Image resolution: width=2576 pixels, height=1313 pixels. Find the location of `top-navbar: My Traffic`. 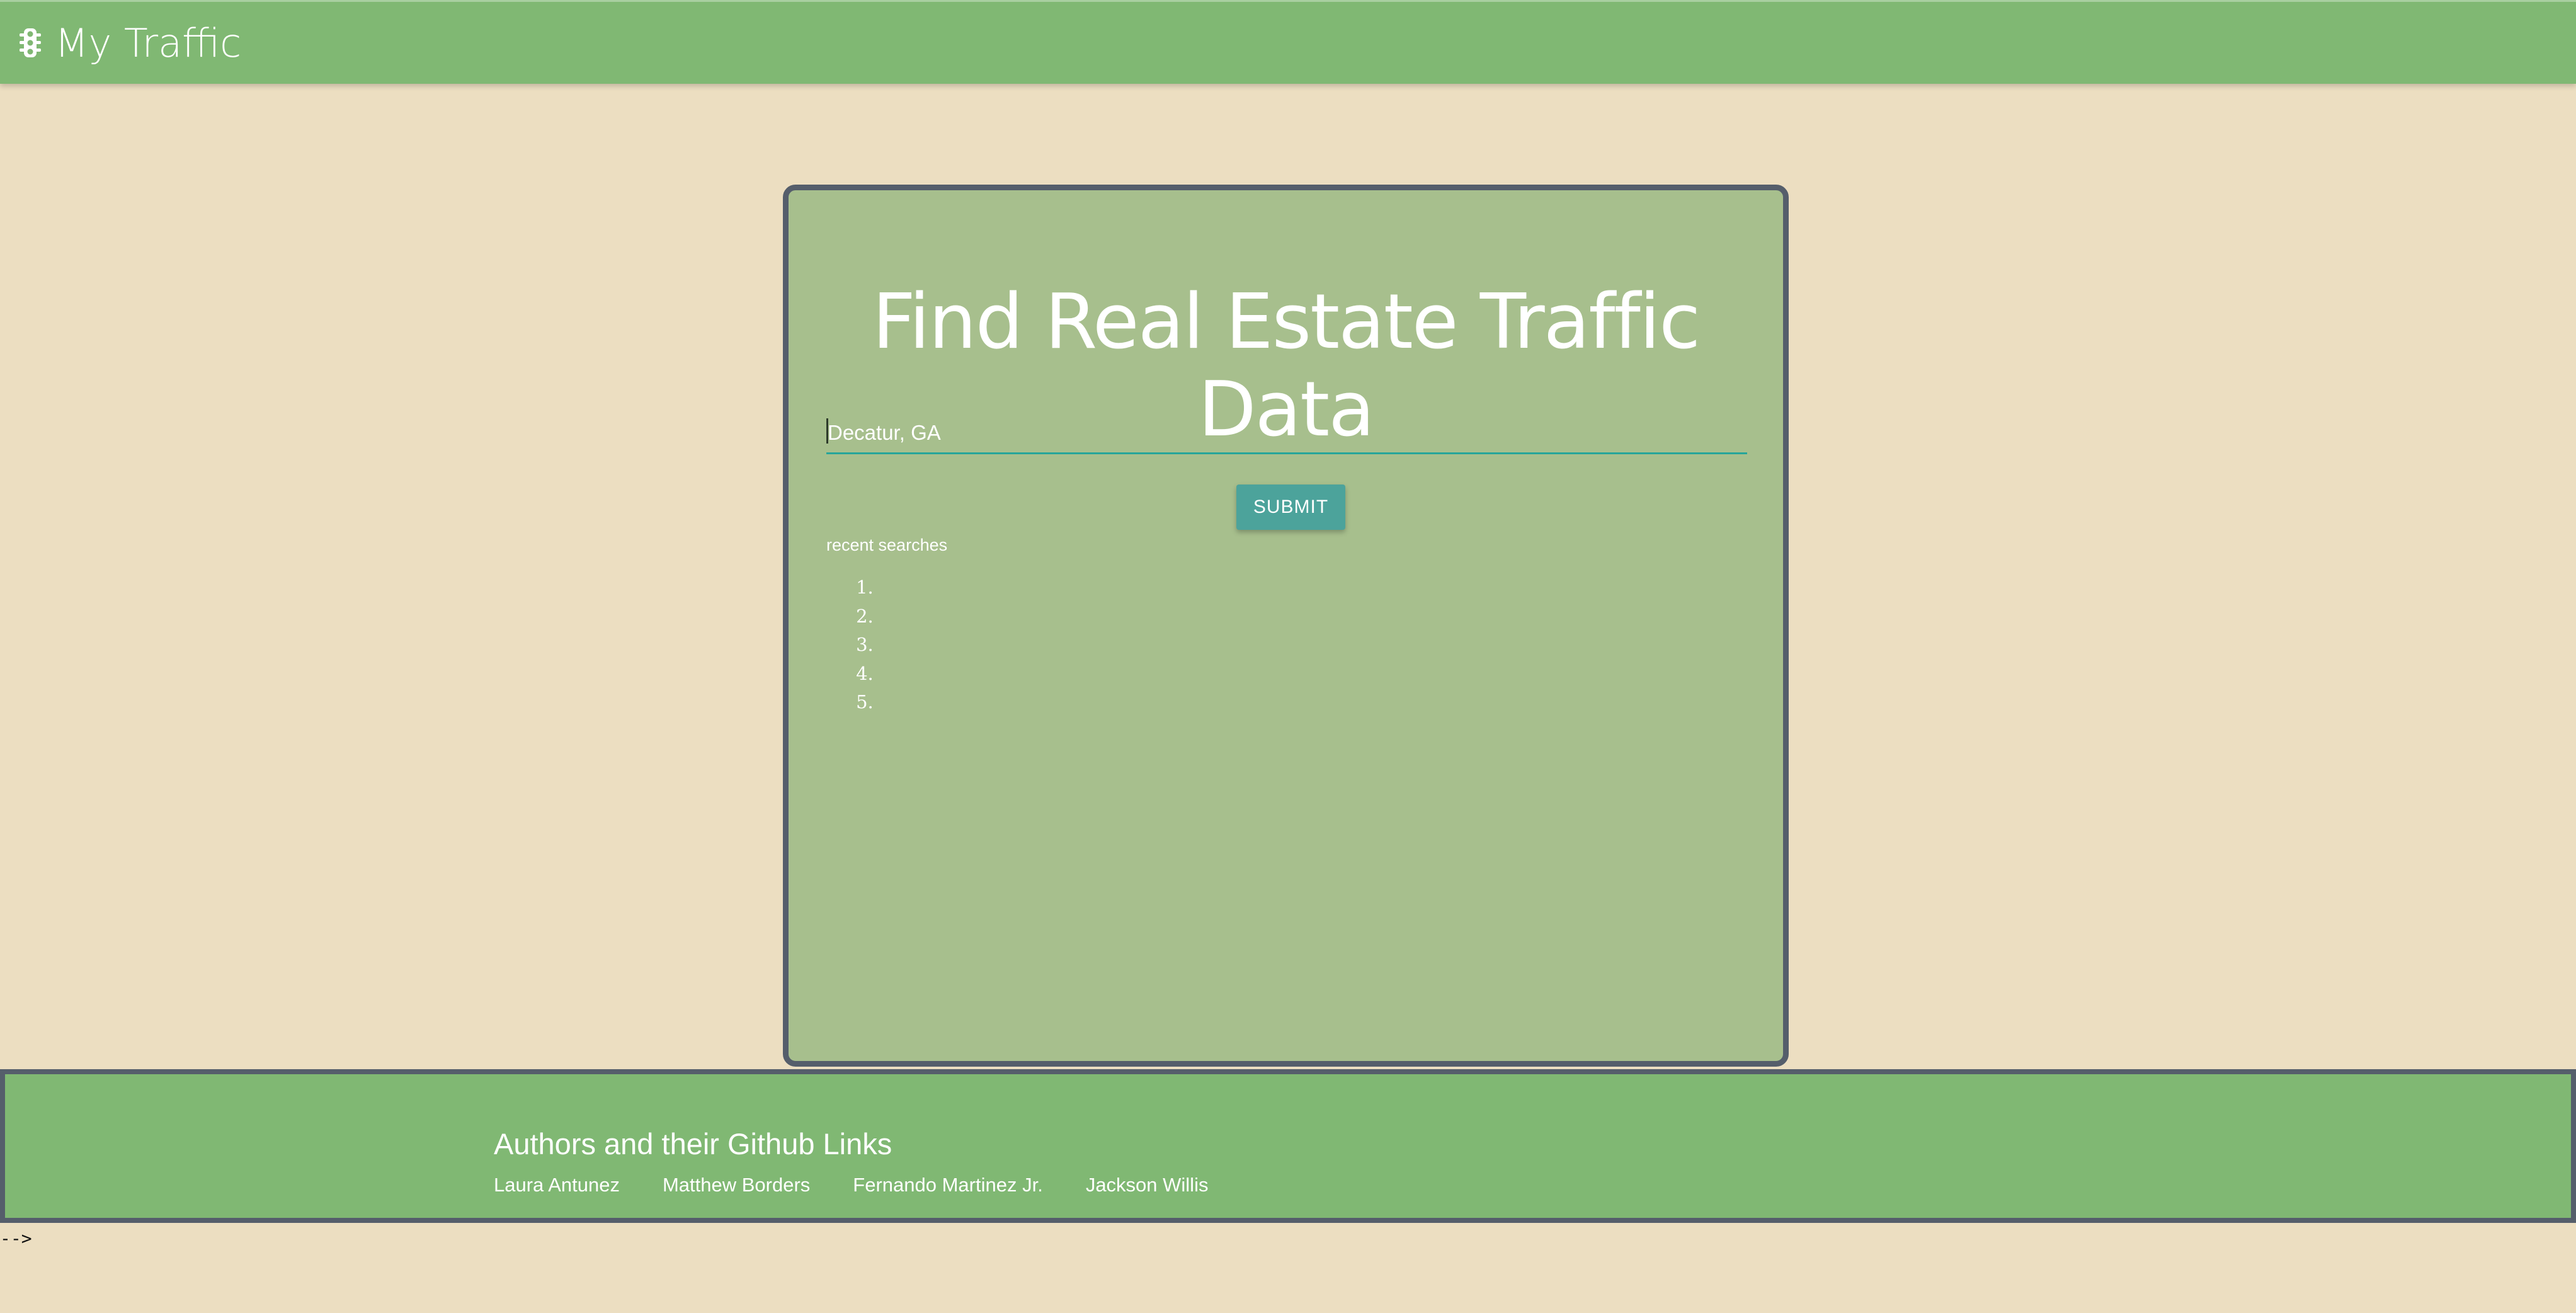

top-navbar: My Traffic is located at coordinates (1288, 42).